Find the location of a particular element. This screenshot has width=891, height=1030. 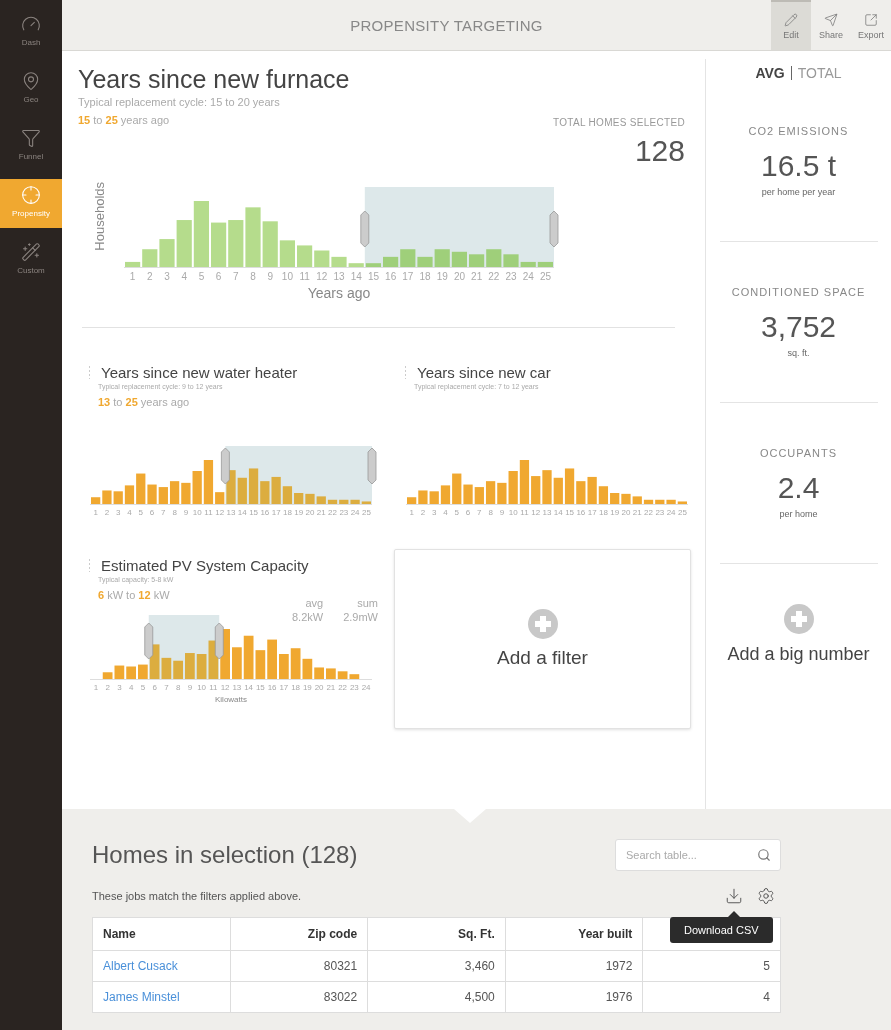

filter-title: Estimated PV System Capacity is located at coordinates (233, 565).